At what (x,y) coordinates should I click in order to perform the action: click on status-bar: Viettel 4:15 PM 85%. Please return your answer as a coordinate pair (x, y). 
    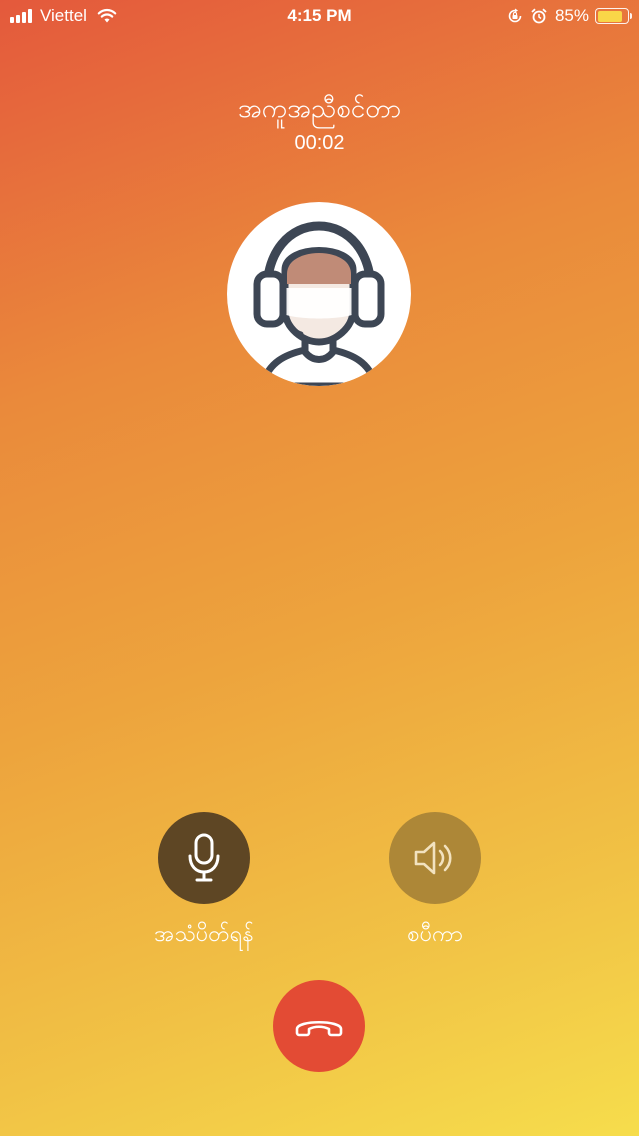
    Looking at the image, I should click on (319, 17).